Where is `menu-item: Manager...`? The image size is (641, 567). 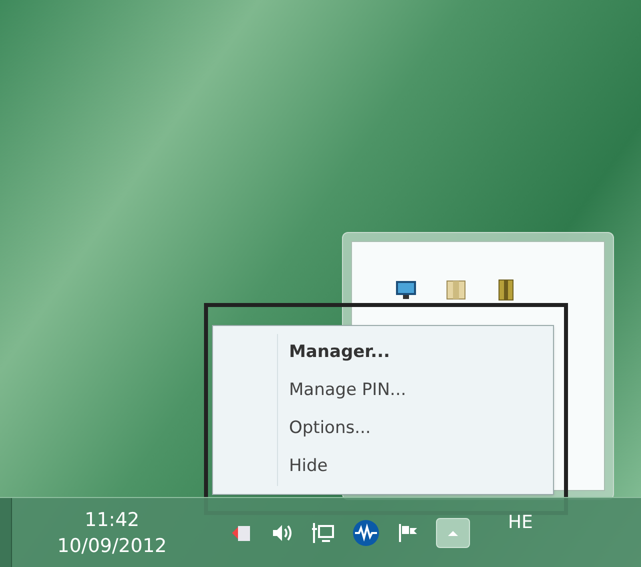 menu-item: Manager... is located at coordinates (383, 353).